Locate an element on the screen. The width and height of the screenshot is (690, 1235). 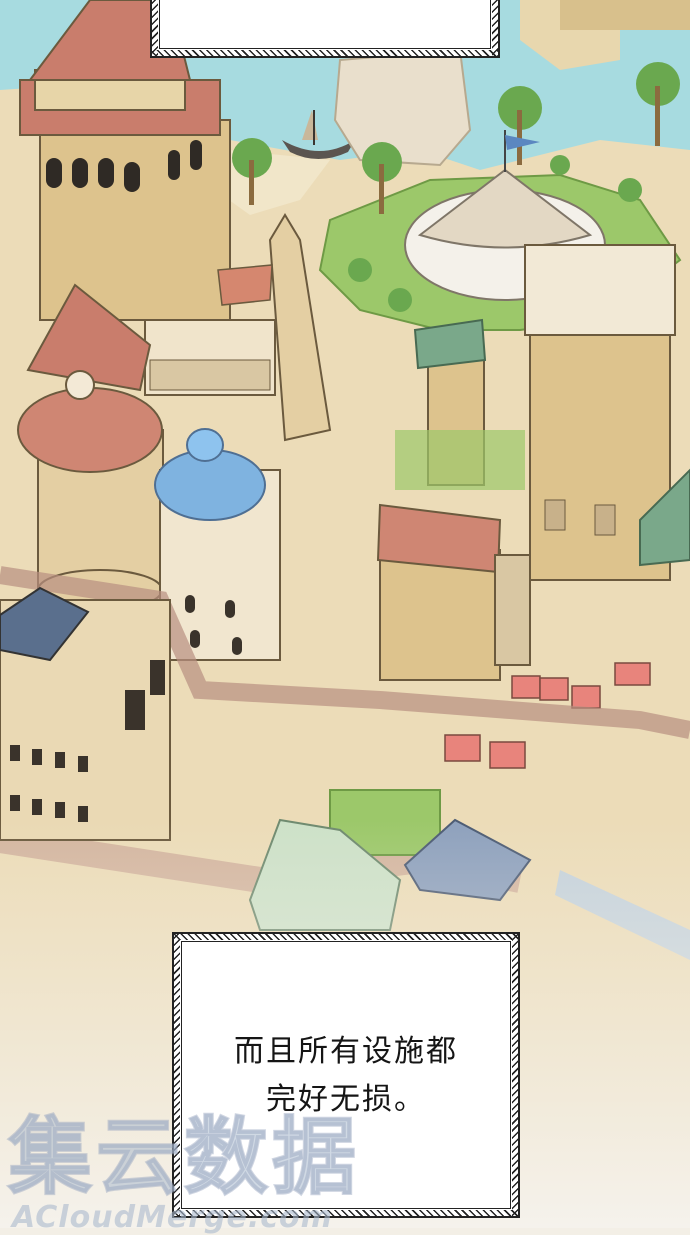
bottom-left-building is located at coordinates (85, 713).